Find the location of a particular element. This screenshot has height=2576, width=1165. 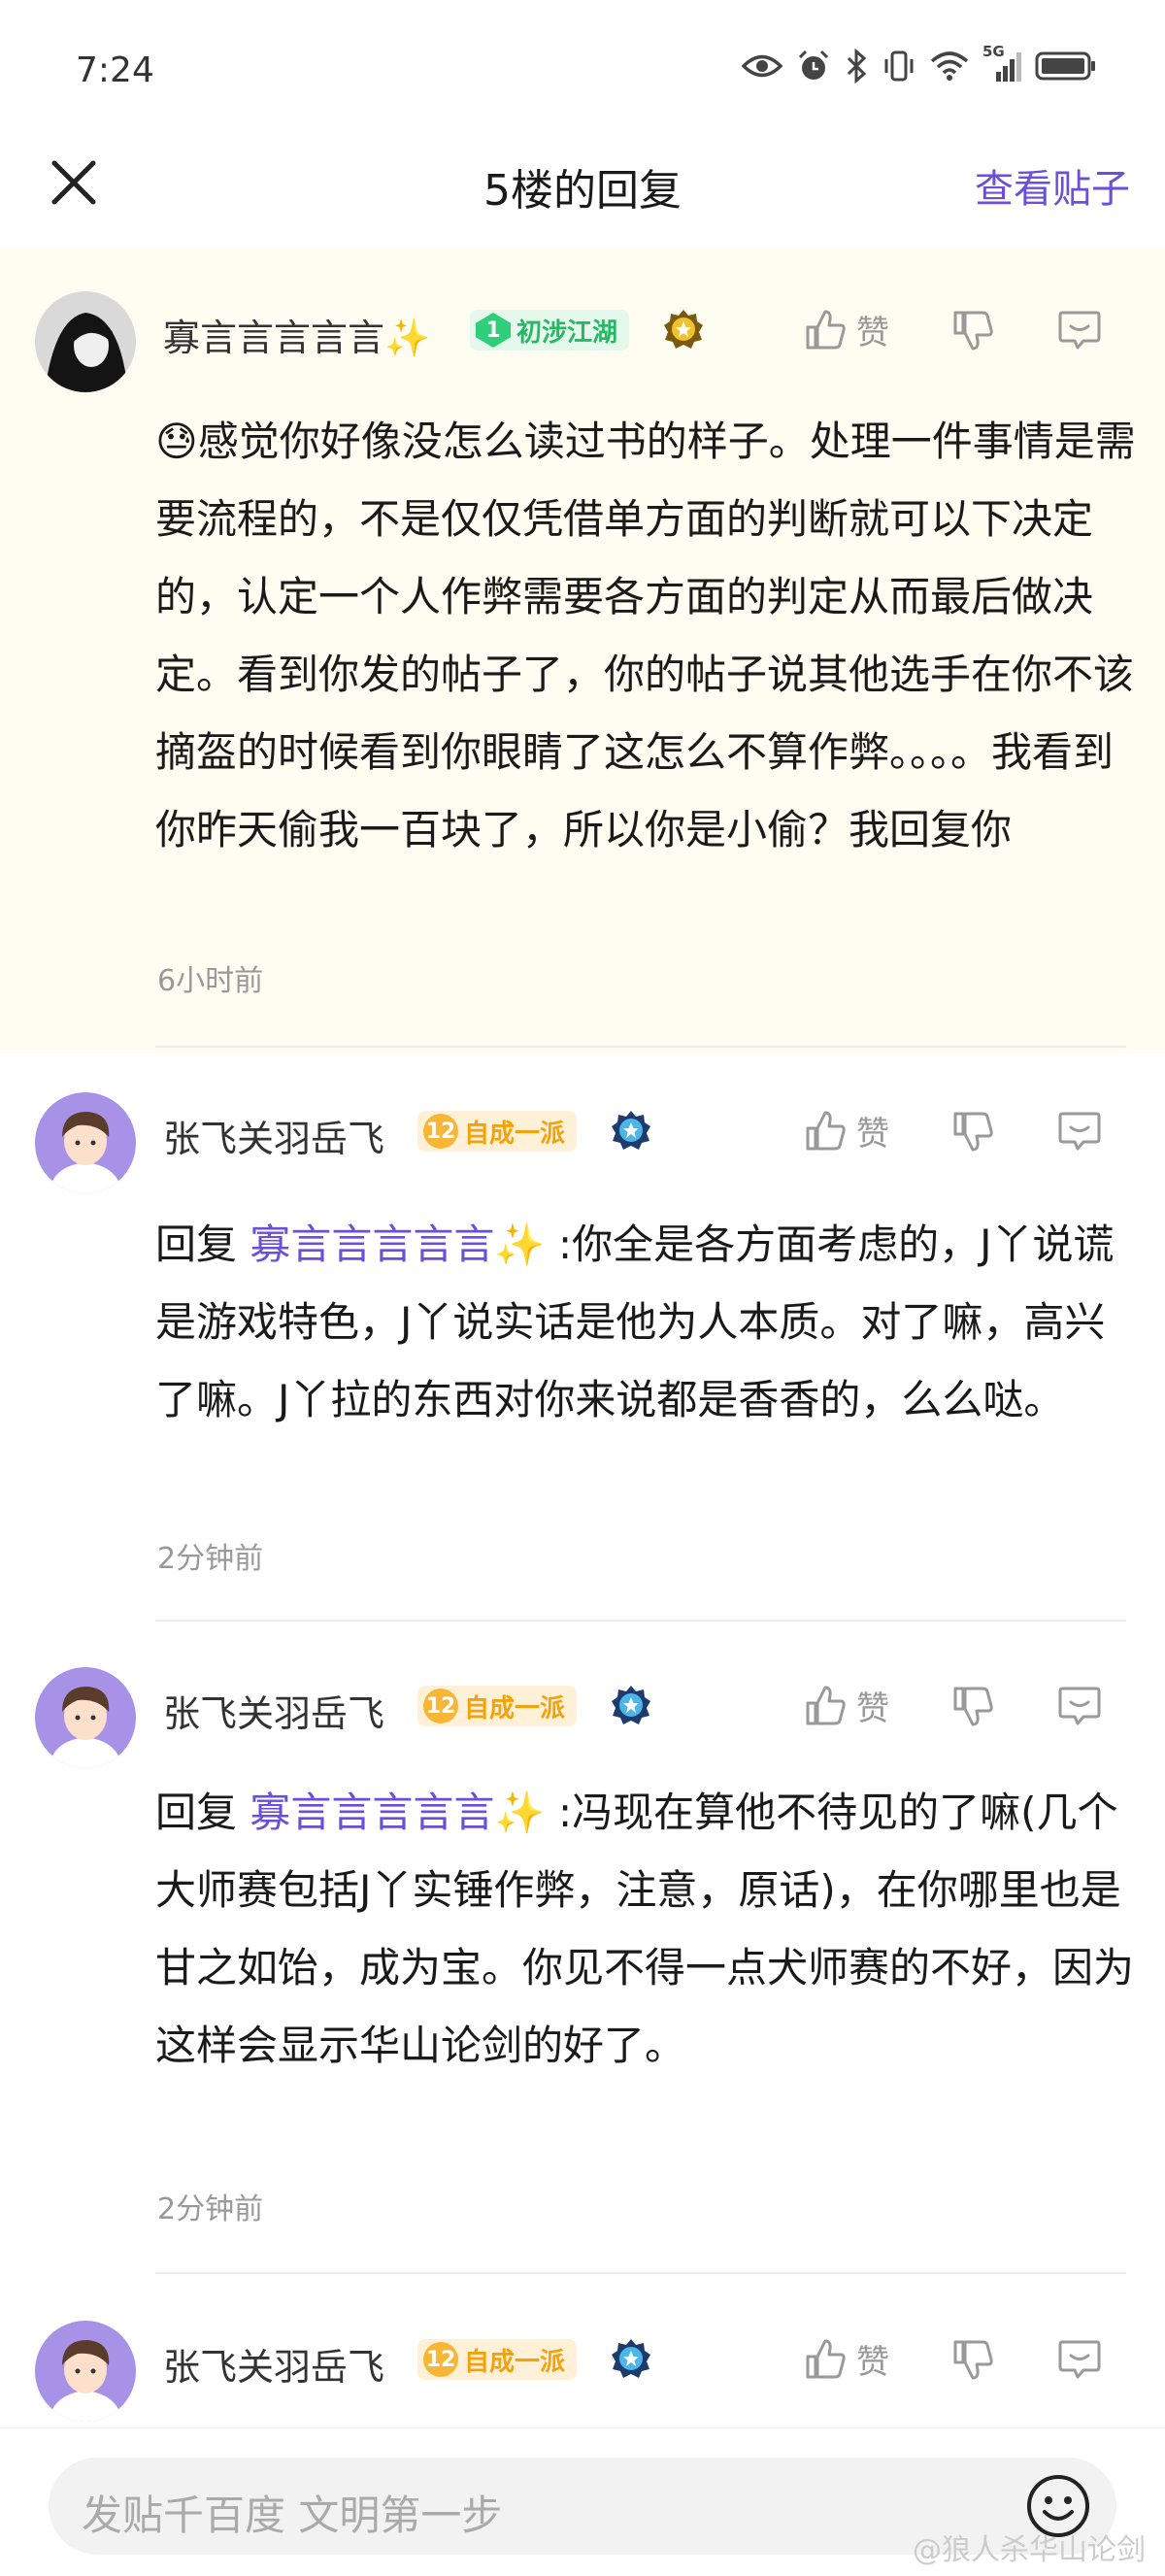

level-badge: 1 初涉江湖 is located at coordinates (550, 331).